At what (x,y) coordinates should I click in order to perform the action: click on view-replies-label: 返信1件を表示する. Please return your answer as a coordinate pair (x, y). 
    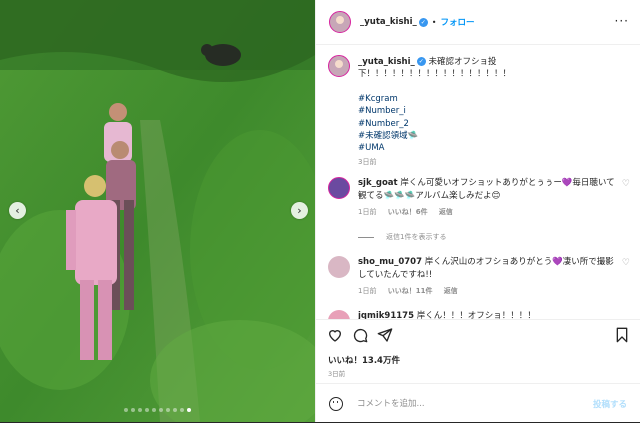
    Looking at the image, I should click on (416, 237).